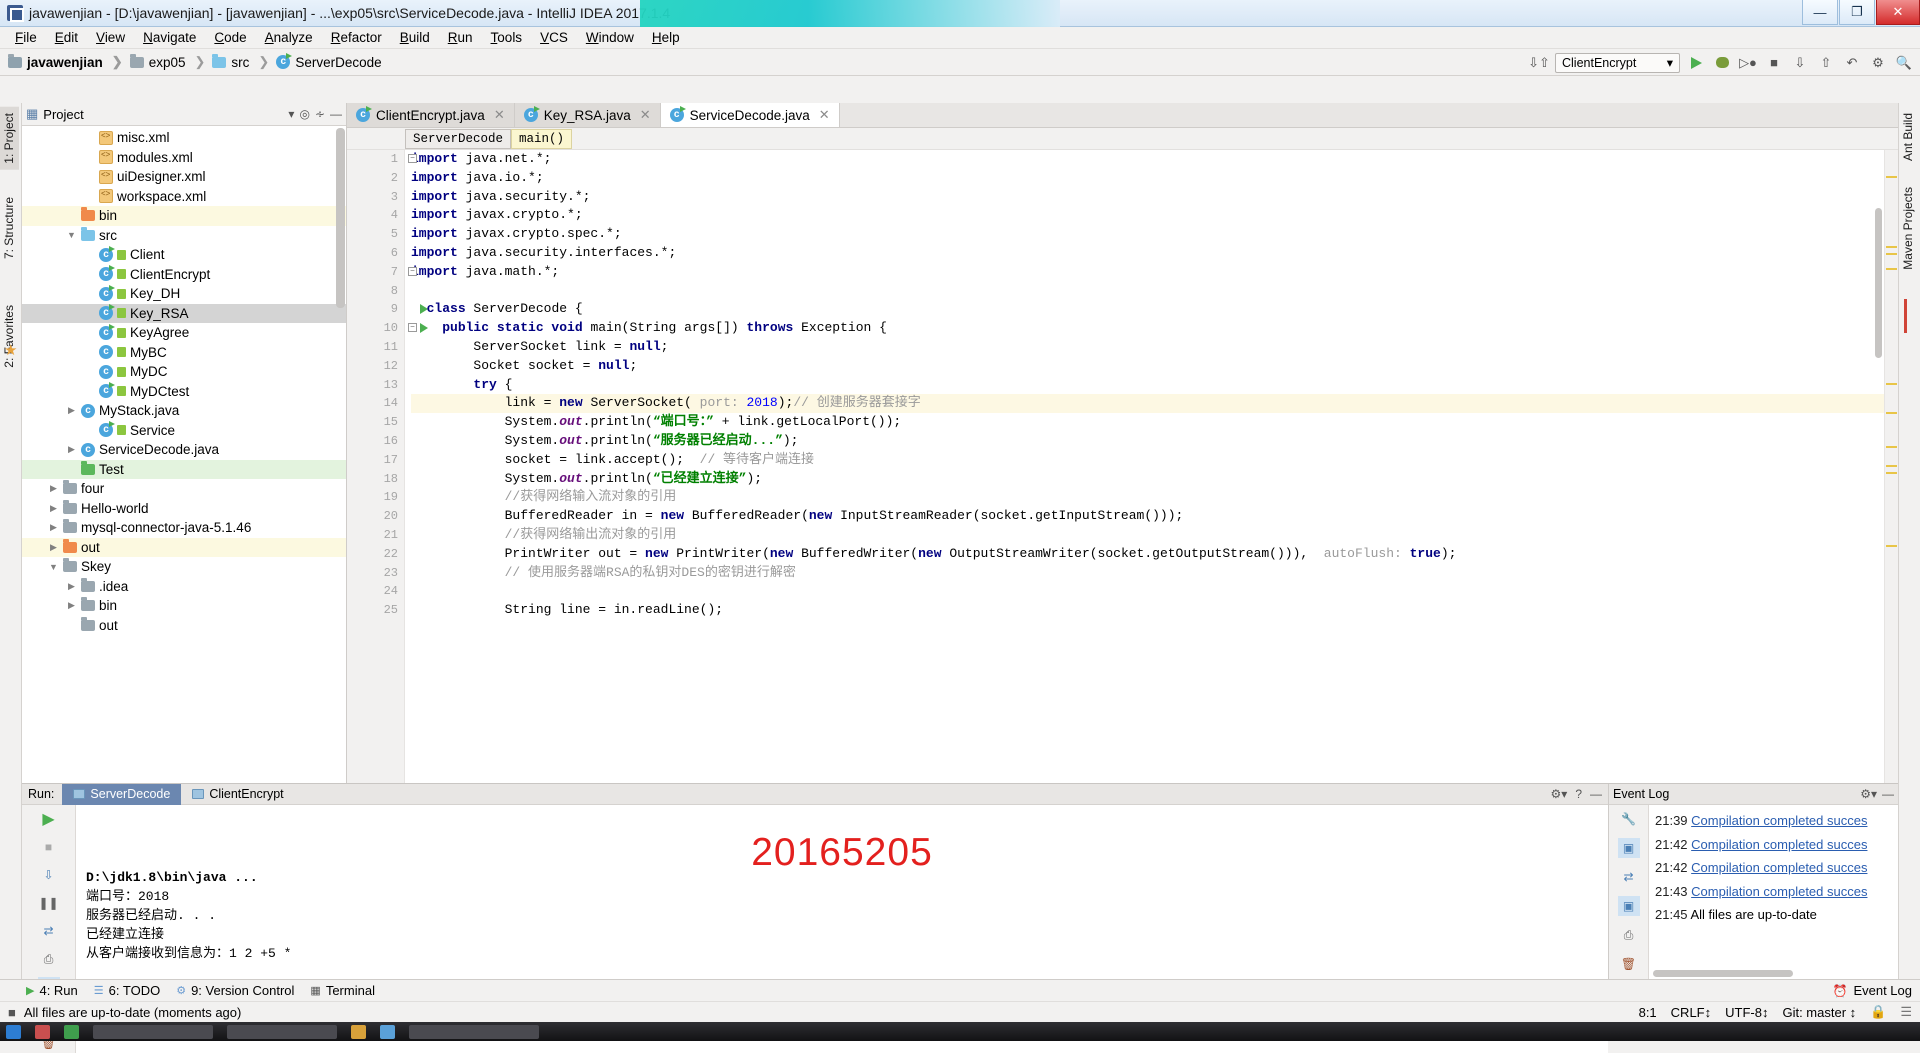 The height and width of the screenshot is (1053, 1920). Describe the element at coordinates (9, 336) in the screenshot. I see `sidebar-item-favorites: 2: Favorites` at that location.